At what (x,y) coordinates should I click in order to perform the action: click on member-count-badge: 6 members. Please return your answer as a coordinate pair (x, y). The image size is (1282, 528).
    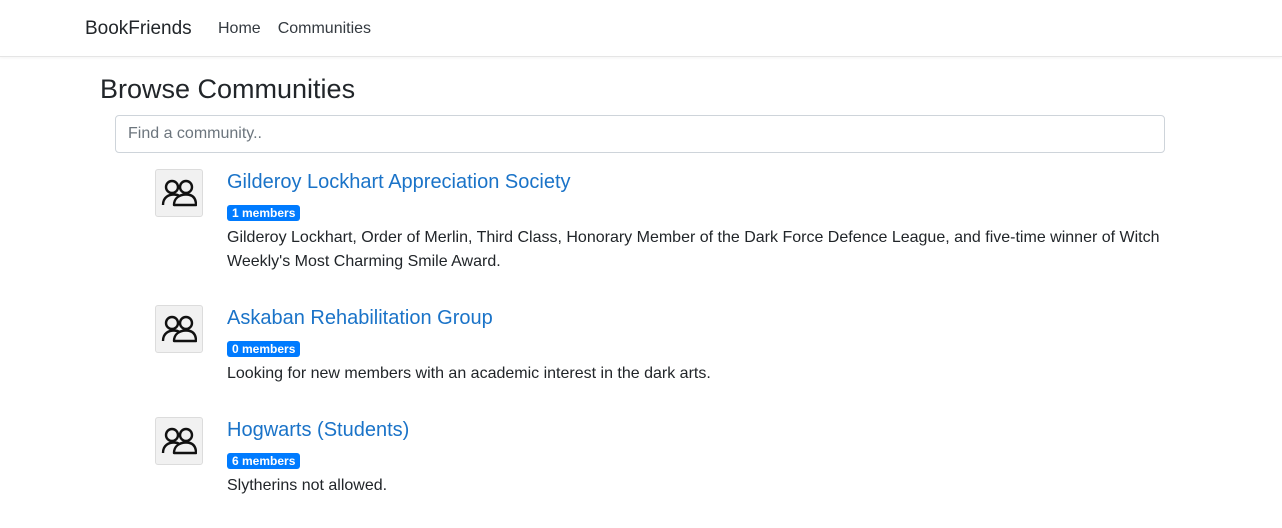
    Looking at the image, I should click on (264, 461).